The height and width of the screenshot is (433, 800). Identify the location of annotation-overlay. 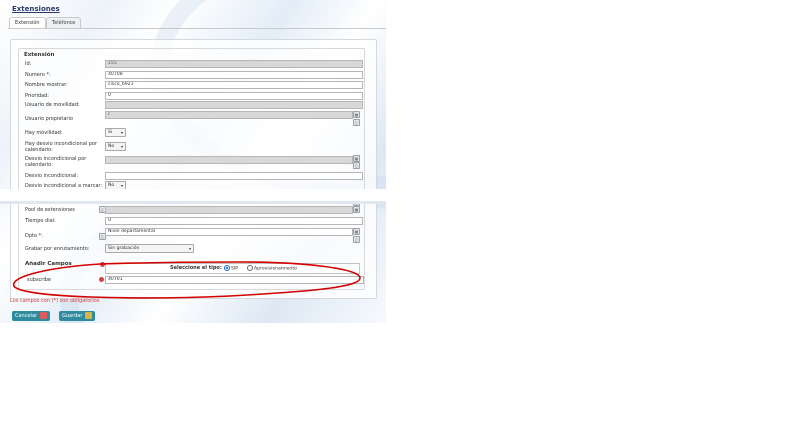
(186, 280).